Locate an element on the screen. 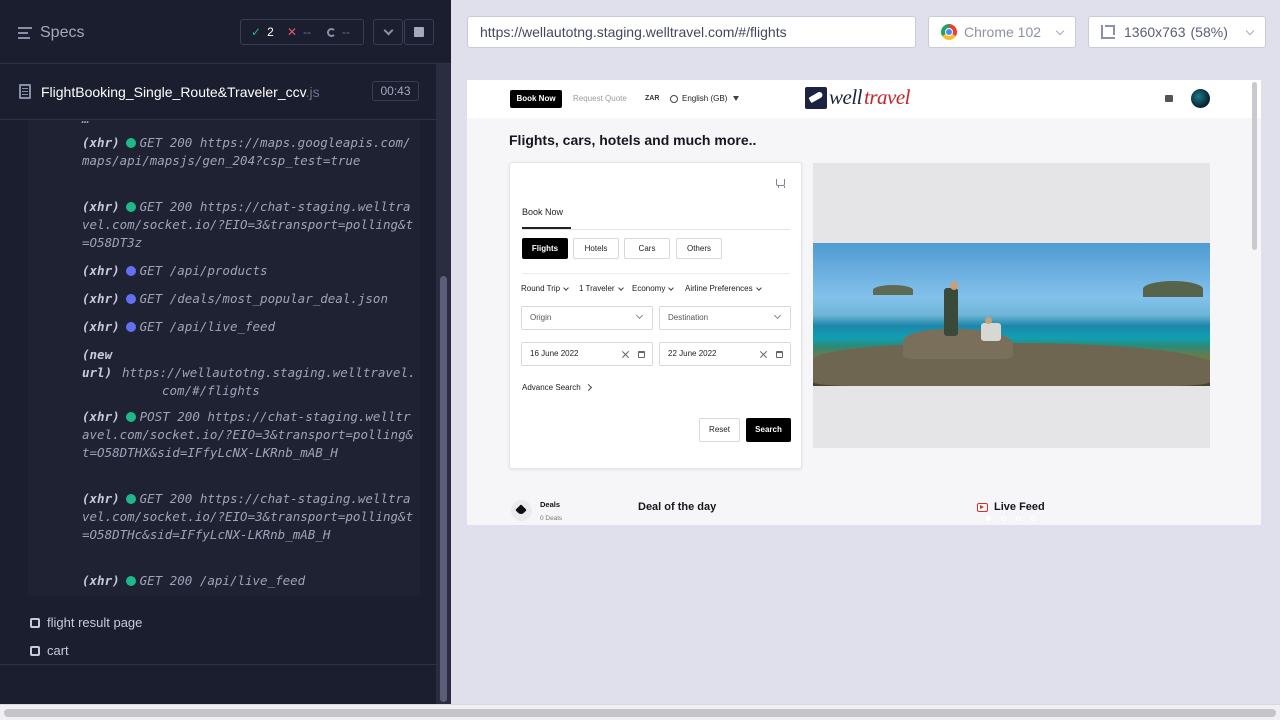 This screenshot has height=720, width=1280. step-flight-result-page: flight result page is located at coordinates (86, 622).